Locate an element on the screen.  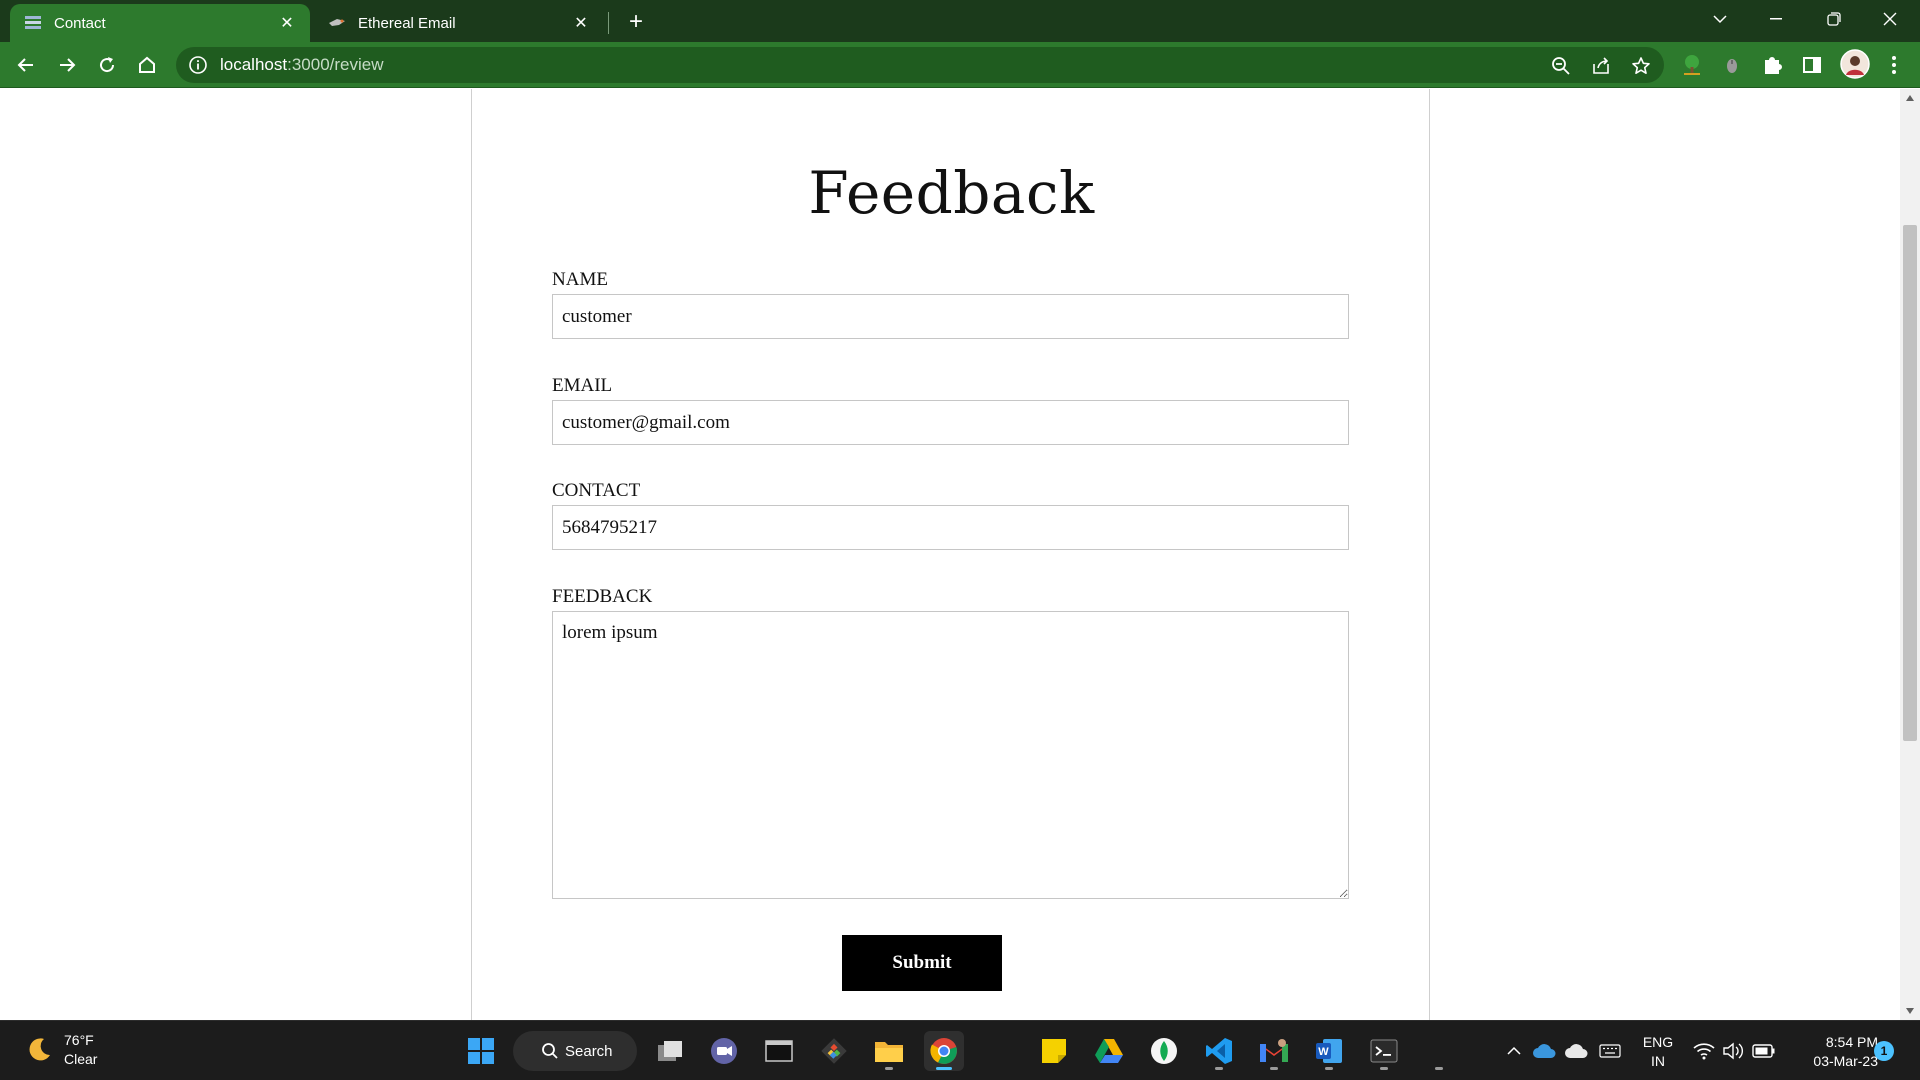
scroll-down-arrow-icon is located at coordinates (1910, 1011).